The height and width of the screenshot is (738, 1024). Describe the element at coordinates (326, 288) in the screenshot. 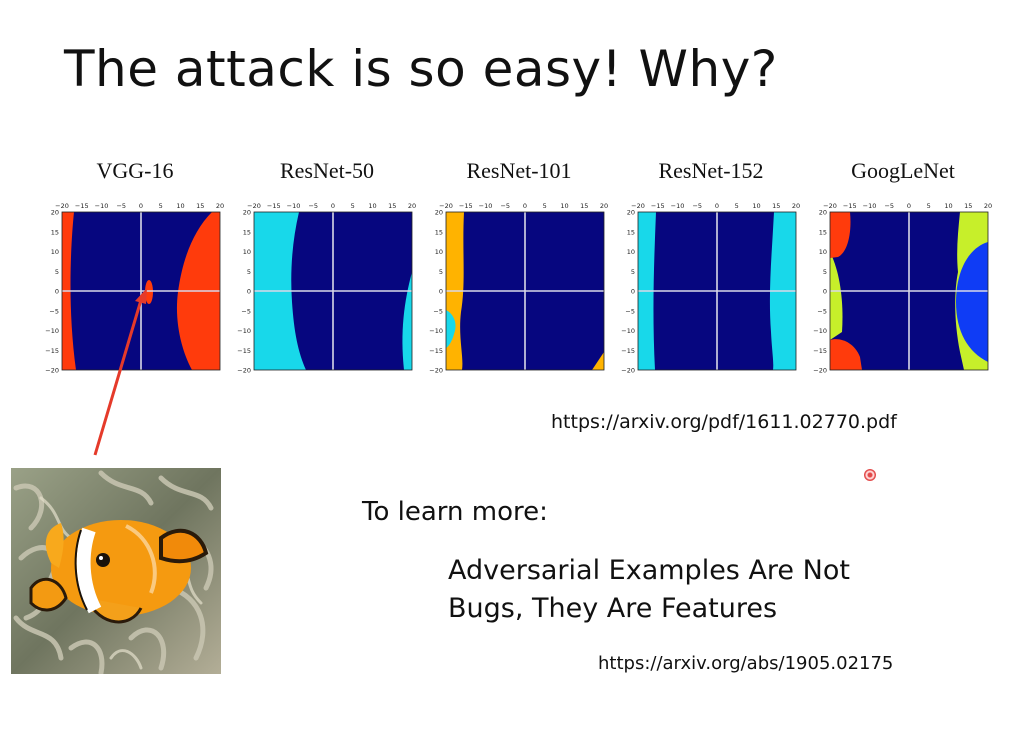

I see `decision-map-resnet50: −20 −15 −10 −5 0 5 10 15 2020151050−5−10−15−20` at that location.